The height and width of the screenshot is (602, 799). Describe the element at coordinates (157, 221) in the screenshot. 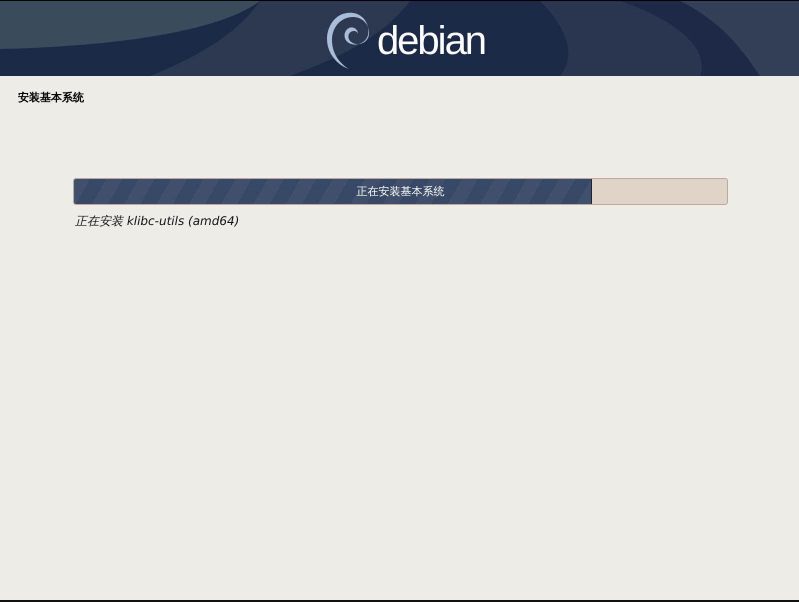

I see `status-text: 正在安装 klibc-utils (amd64)` at that location.